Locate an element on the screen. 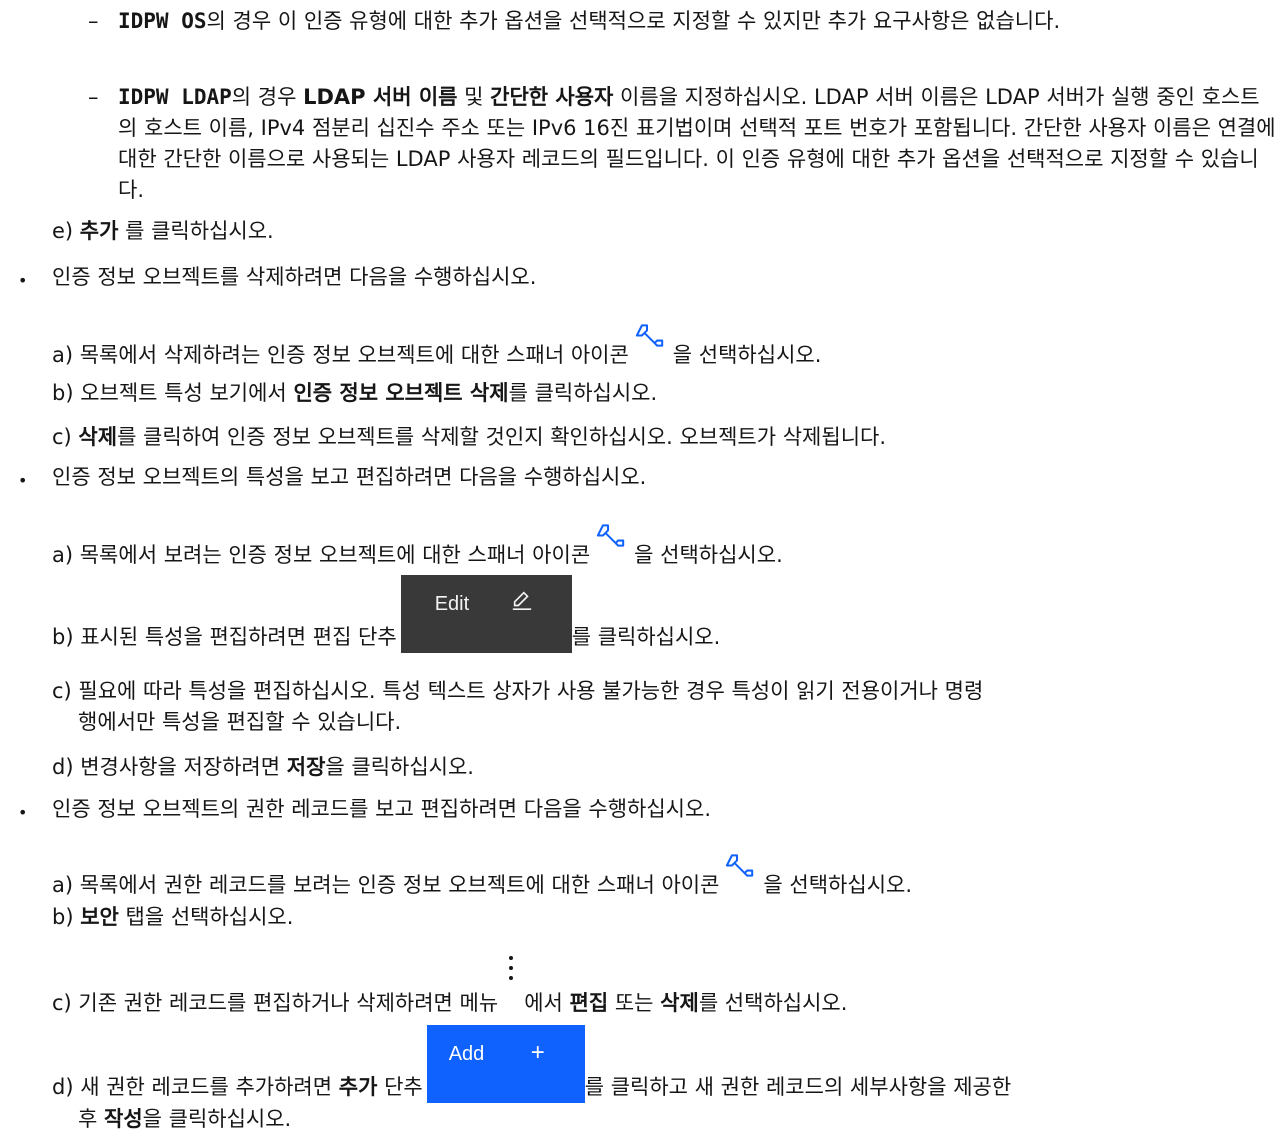  step-text: 단추 is located at coordinates (400, 1087).